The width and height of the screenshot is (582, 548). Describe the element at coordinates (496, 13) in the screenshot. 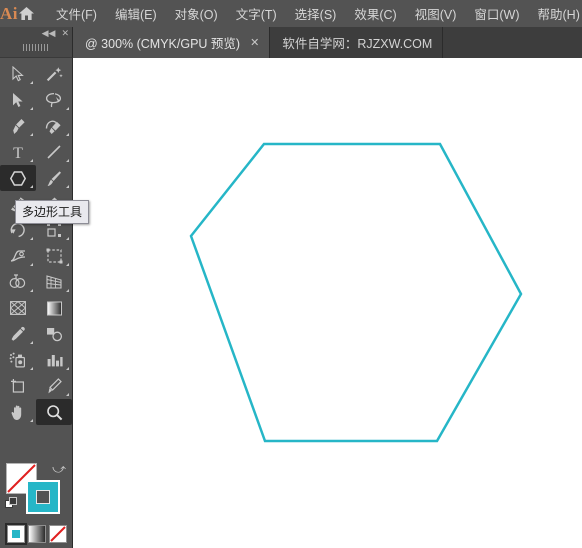

I see `menu-item-window: 窗口(W)` at that location.